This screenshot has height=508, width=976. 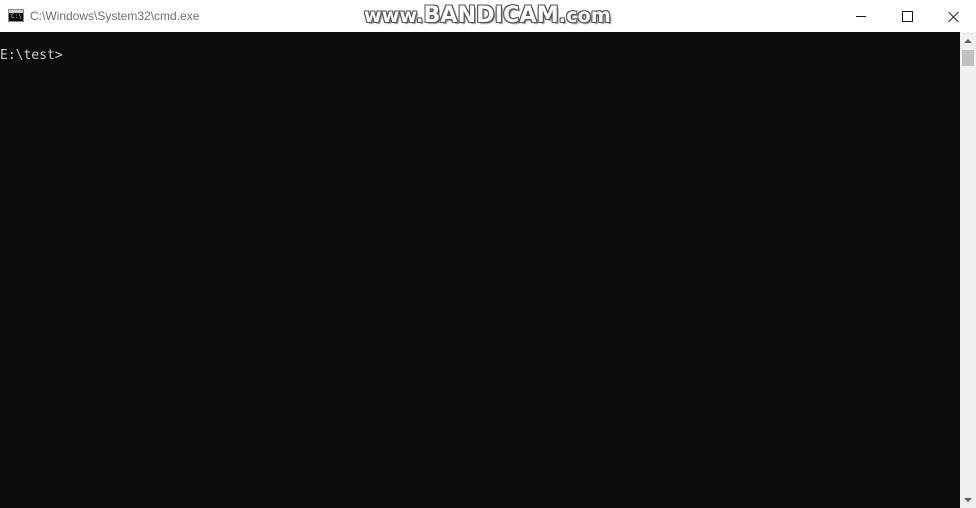 What do you see at coordinates (968, 270) in the screenshot?
I see `vertical-scrollbar` at bounding box center [968, 270].